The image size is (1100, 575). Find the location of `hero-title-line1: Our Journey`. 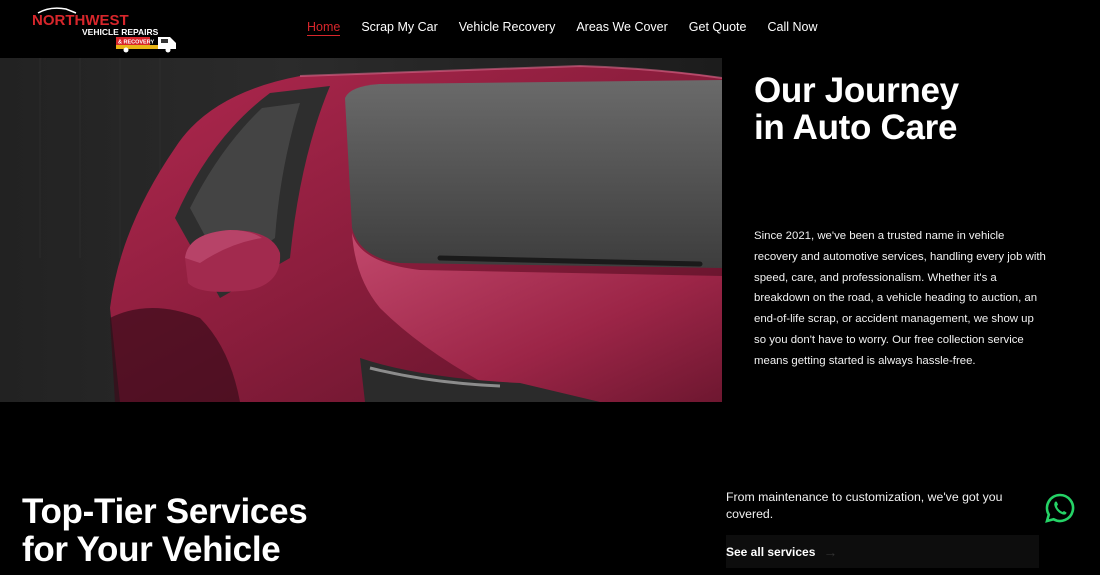

hero-title-line1: Our Journey is located at coordinates (856, 90).